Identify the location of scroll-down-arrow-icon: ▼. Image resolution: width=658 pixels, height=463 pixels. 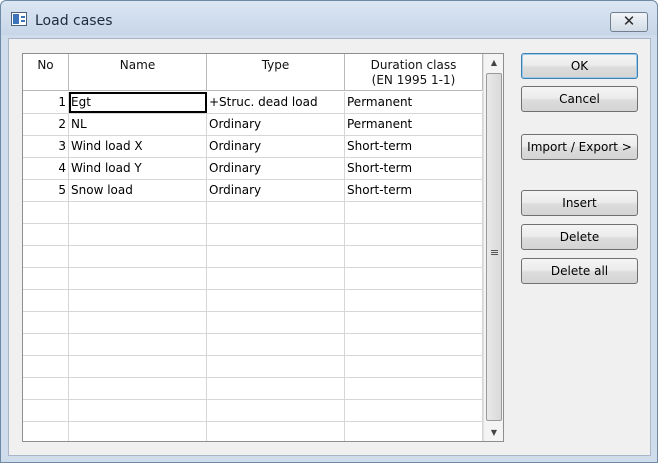
(493, 432).